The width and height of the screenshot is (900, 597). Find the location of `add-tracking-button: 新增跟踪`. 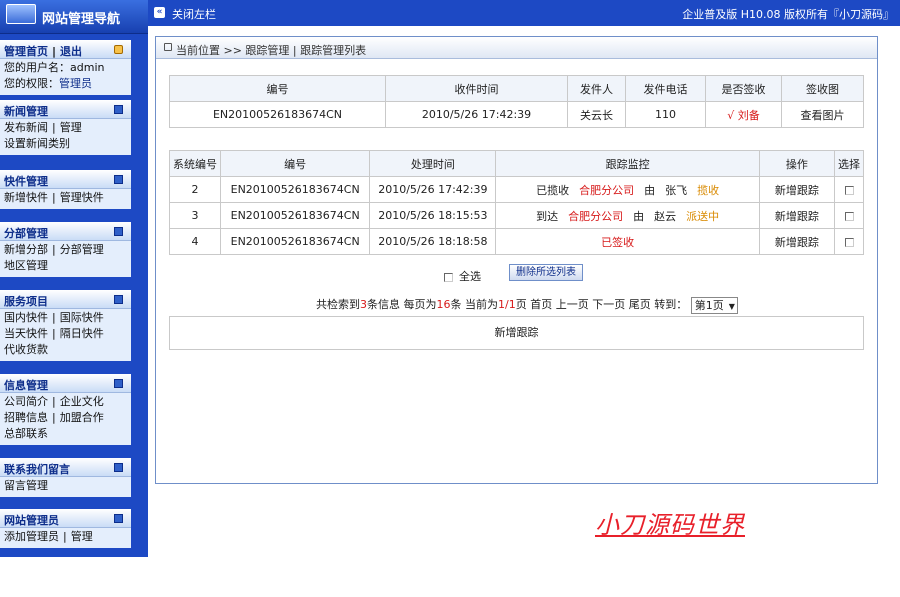

add-tracking-button: 新增跟踪 is located at coordinates (516, 333).